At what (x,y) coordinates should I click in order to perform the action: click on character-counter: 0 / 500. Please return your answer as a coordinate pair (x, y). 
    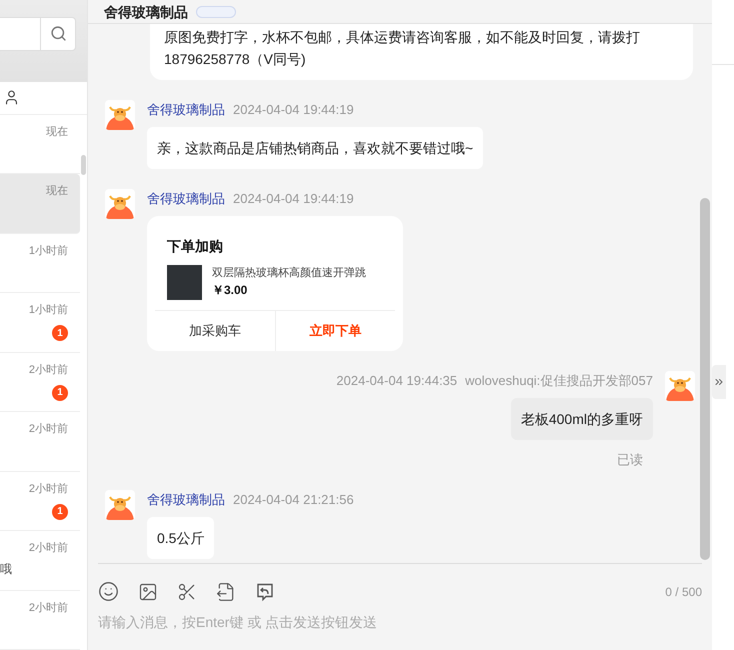
    Looking at the image, I should click on (683, 592).